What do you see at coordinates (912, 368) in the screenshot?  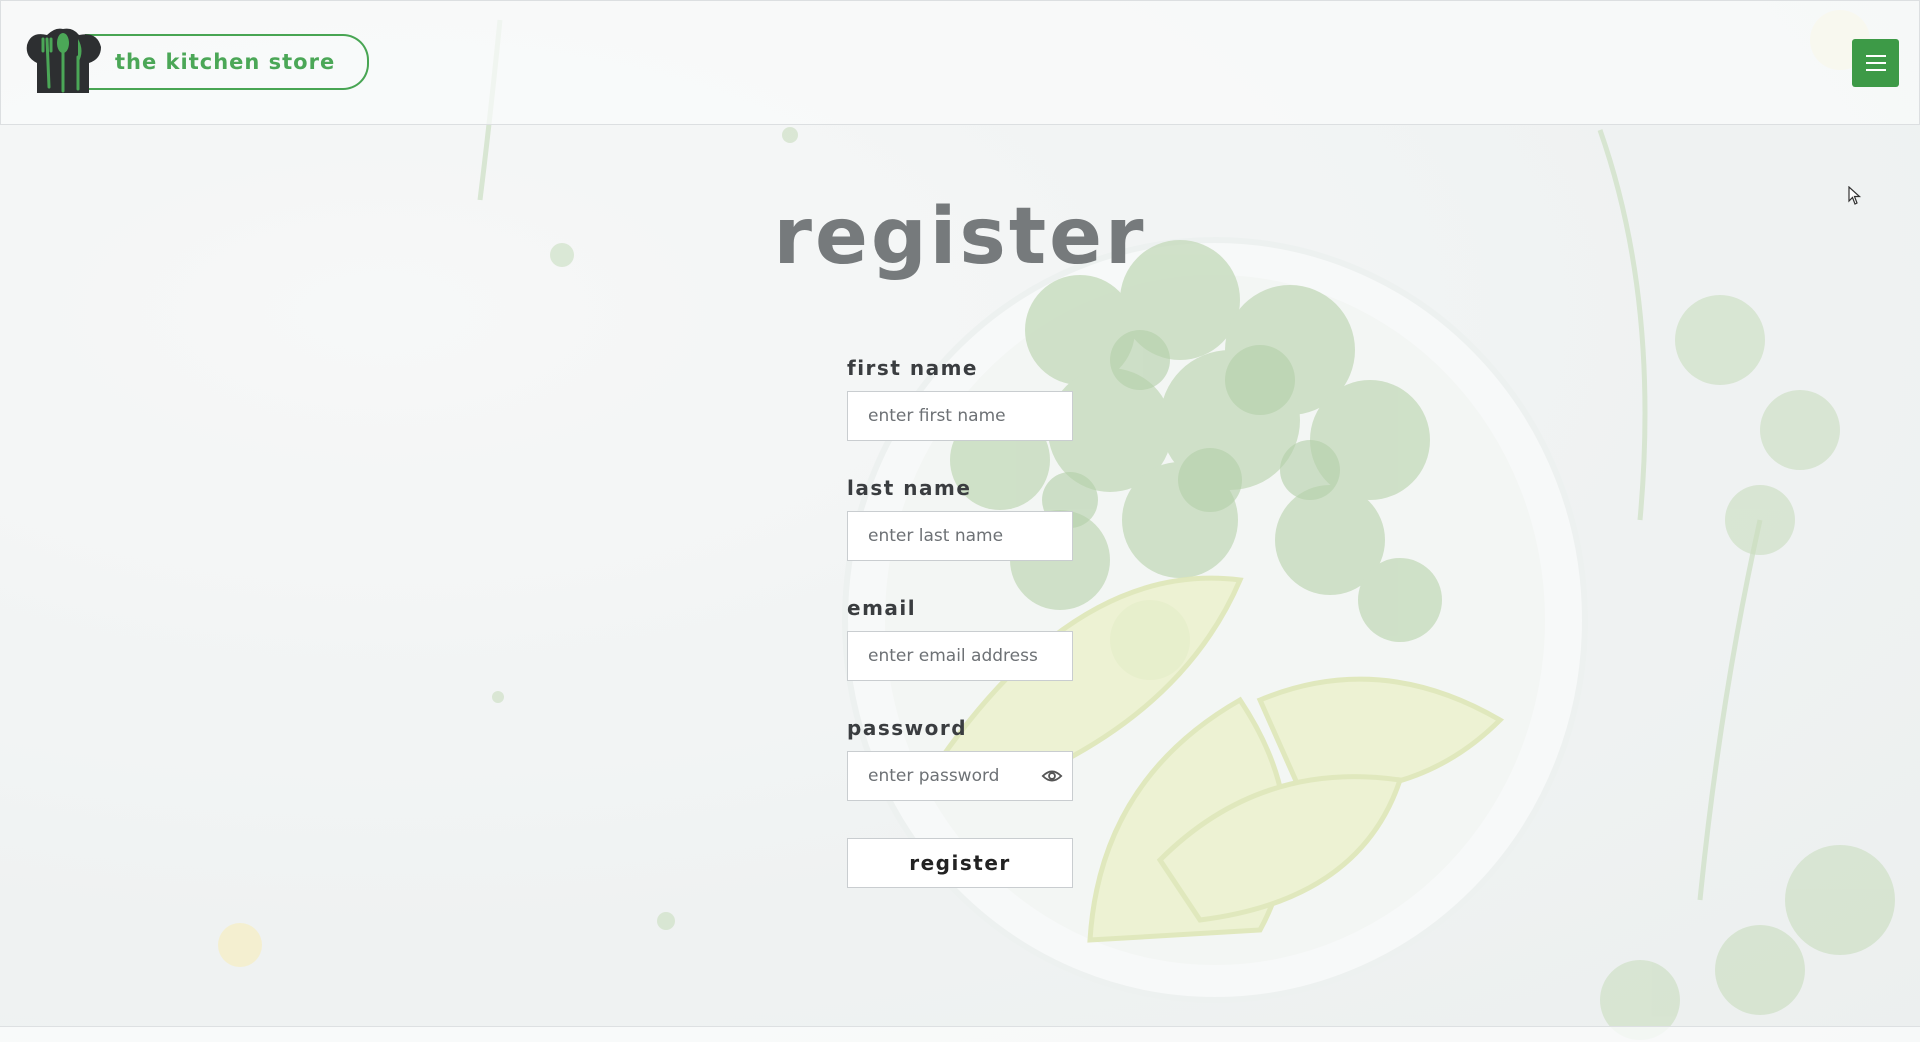 I see `first-name-label: first name` at bounding box center [912, 368].